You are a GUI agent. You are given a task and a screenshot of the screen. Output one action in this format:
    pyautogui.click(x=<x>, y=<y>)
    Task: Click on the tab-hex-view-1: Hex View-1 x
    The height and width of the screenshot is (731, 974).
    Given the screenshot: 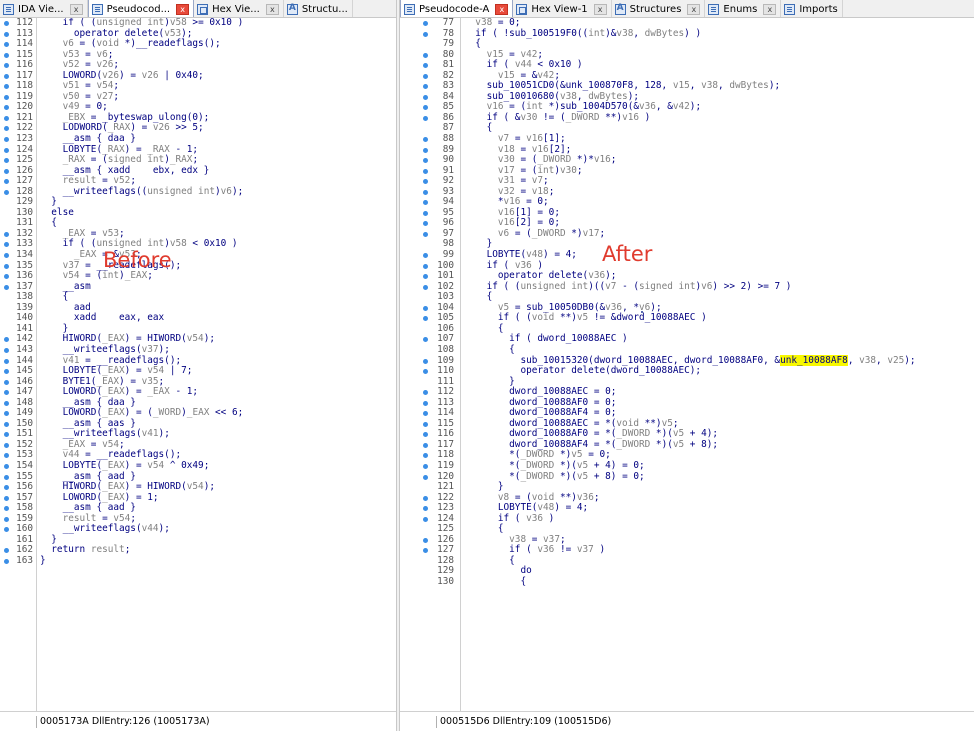 What is the action you would take?
    pyautogui.click(x=562, y=8)
    